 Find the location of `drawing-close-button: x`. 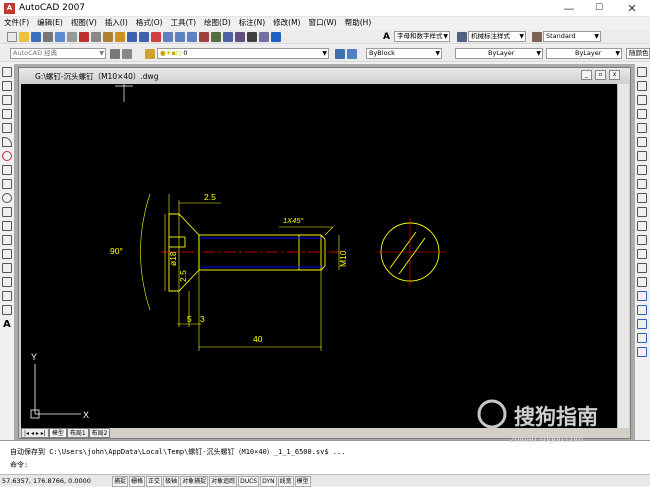

drawing-close-button: x is located at coordinates (614, 75).